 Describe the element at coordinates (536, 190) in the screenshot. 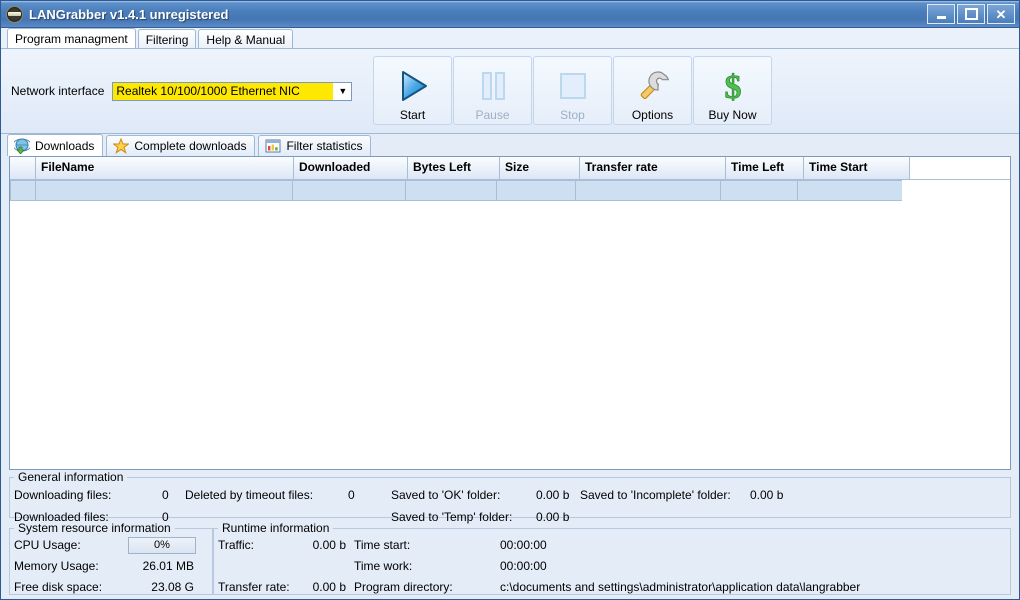

I see `table-cell-size` at that location.